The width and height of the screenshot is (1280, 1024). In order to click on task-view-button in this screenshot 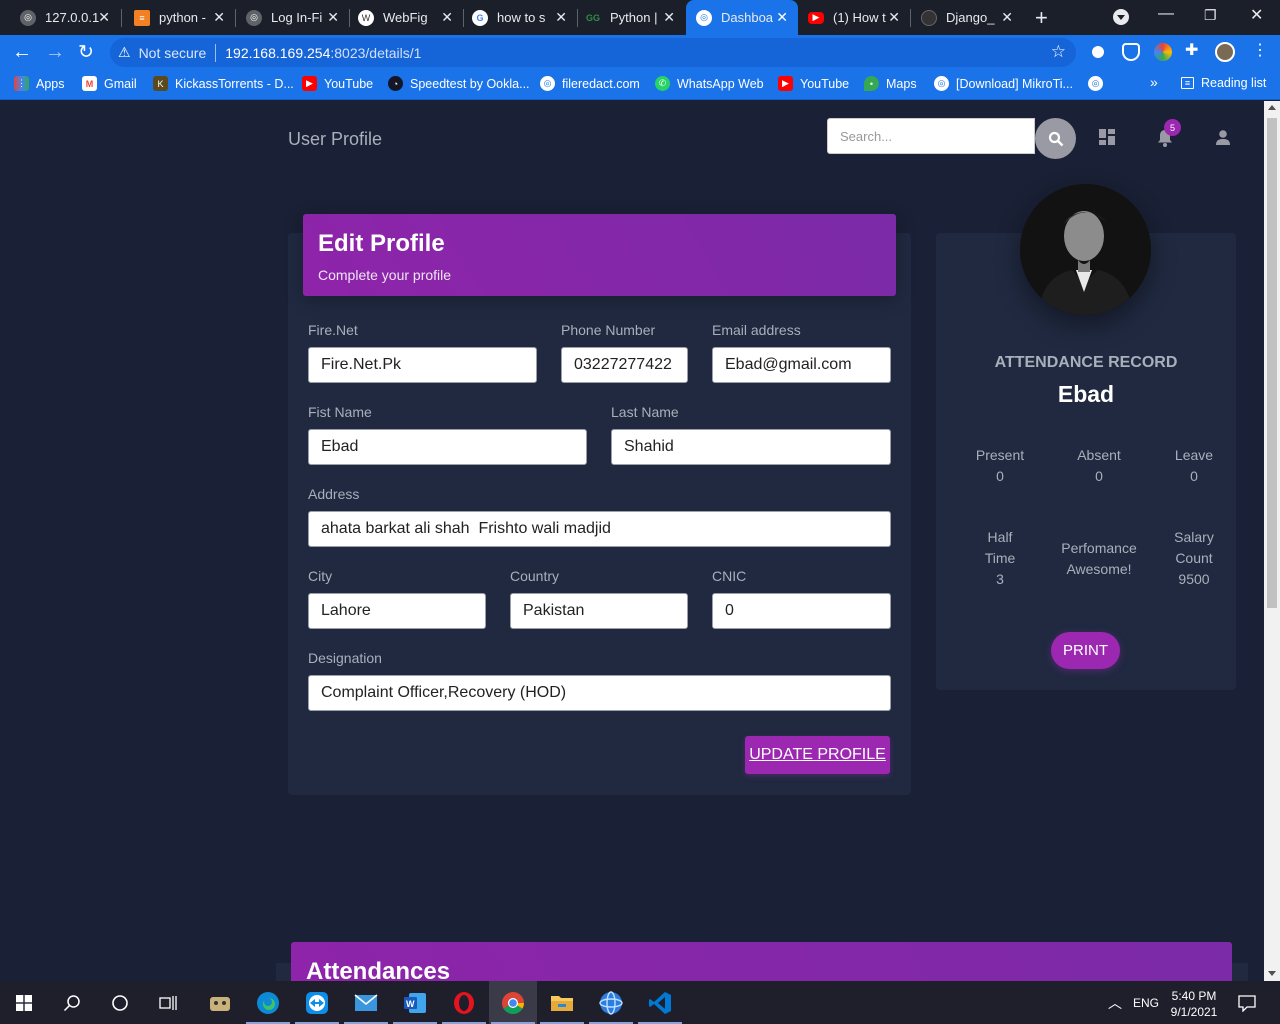, I will do `click(168, 1002)`.